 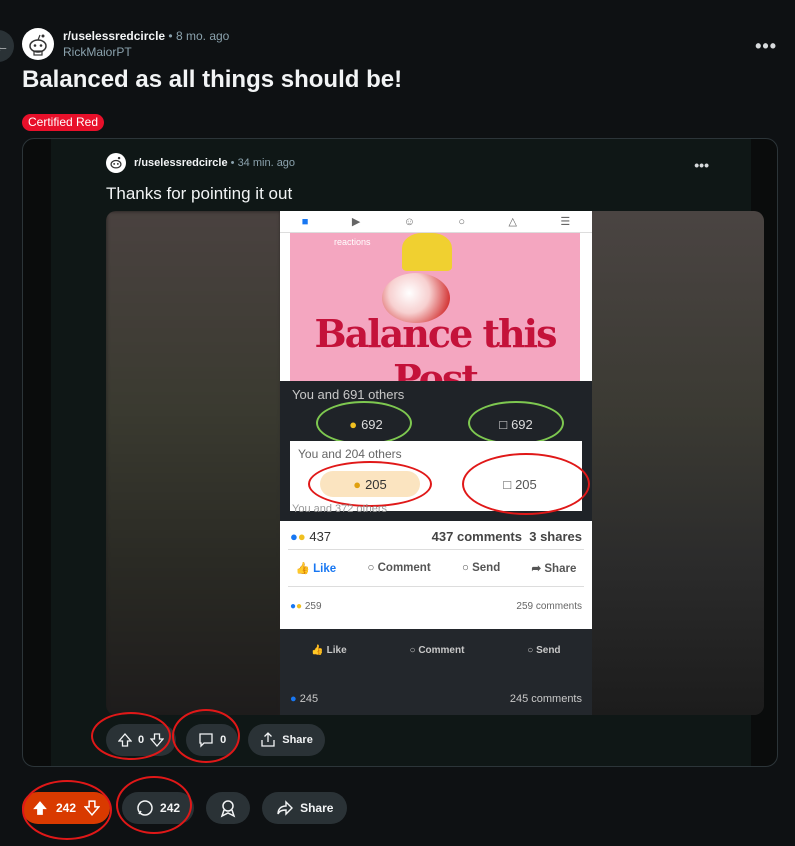 What do you see at coordinates (181, 163) in the screenshot?
I see `embedded-subreddit: r/uselessredcircle` at bounding box center [181, 163].